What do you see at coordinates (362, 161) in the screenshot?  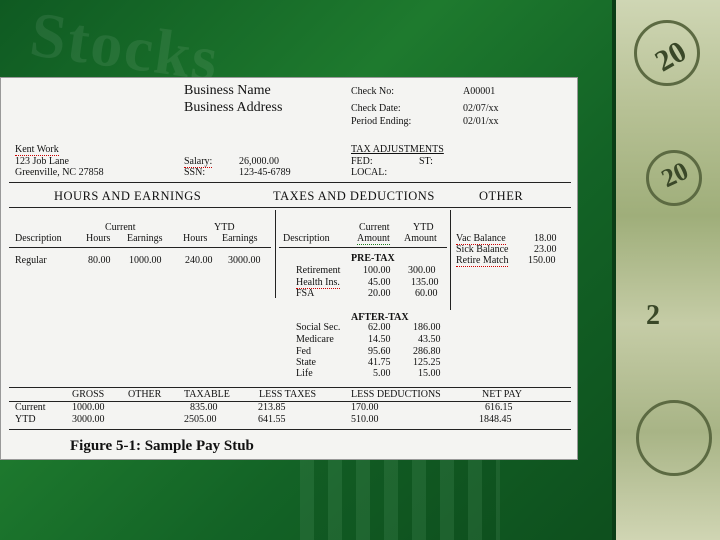 I see `tax-fed-label: FED:` at bounding box center [362, 161].